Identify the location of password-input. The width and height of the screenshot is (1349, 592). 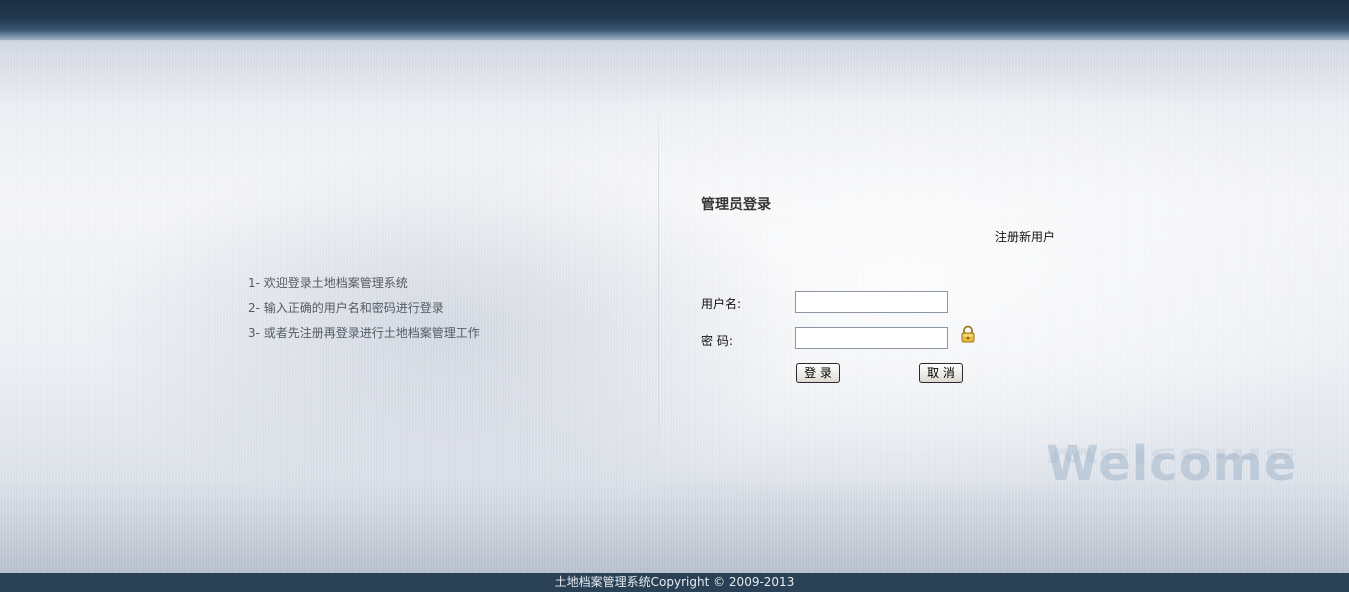
(871, 338).